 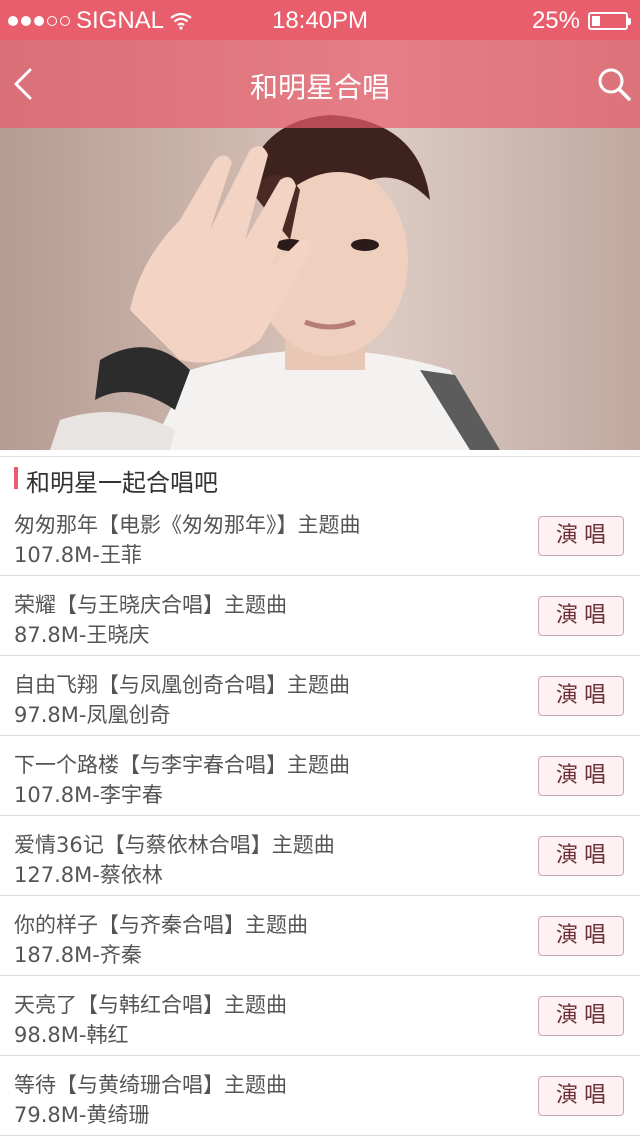 What do you see at coordinates (16, 478) in the screenshot?
I see `section-accent-bar` at bounding box center [16, 478].